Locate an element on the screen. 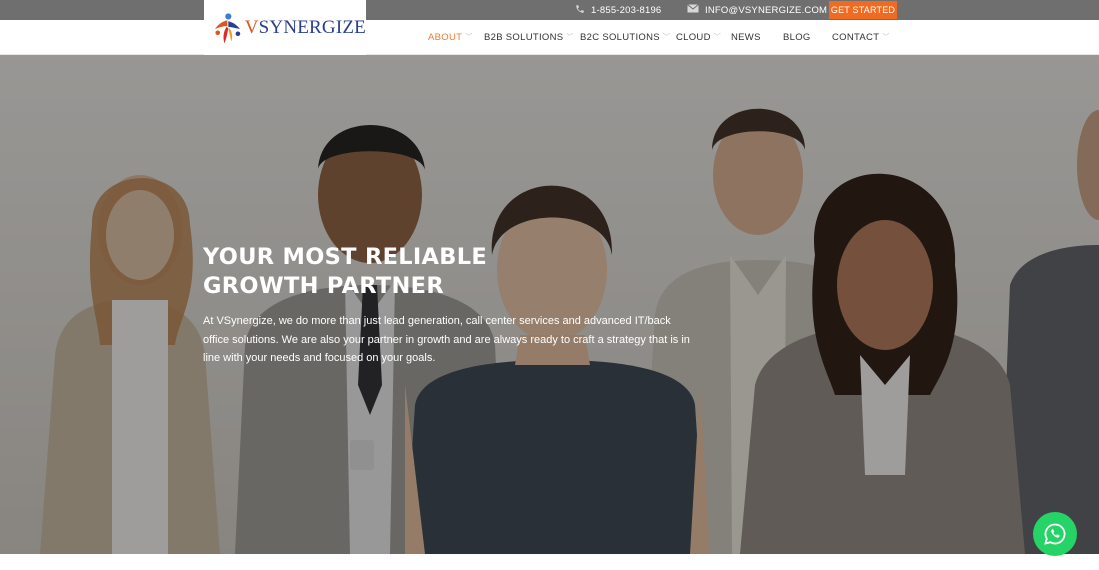 The width and height of the screenshot is (1099, 570). logo: VSYNERGIZE is located at coordinates (285, 27).